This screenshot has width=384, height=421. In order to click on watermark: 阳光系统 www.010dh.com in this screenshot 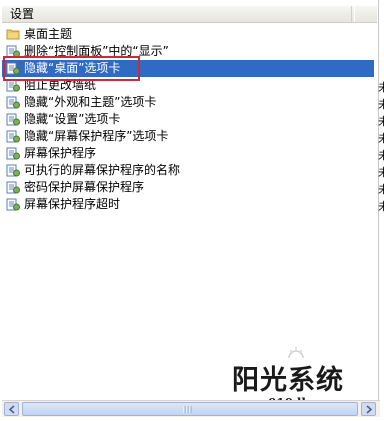, I will do `click(288, 378)`.